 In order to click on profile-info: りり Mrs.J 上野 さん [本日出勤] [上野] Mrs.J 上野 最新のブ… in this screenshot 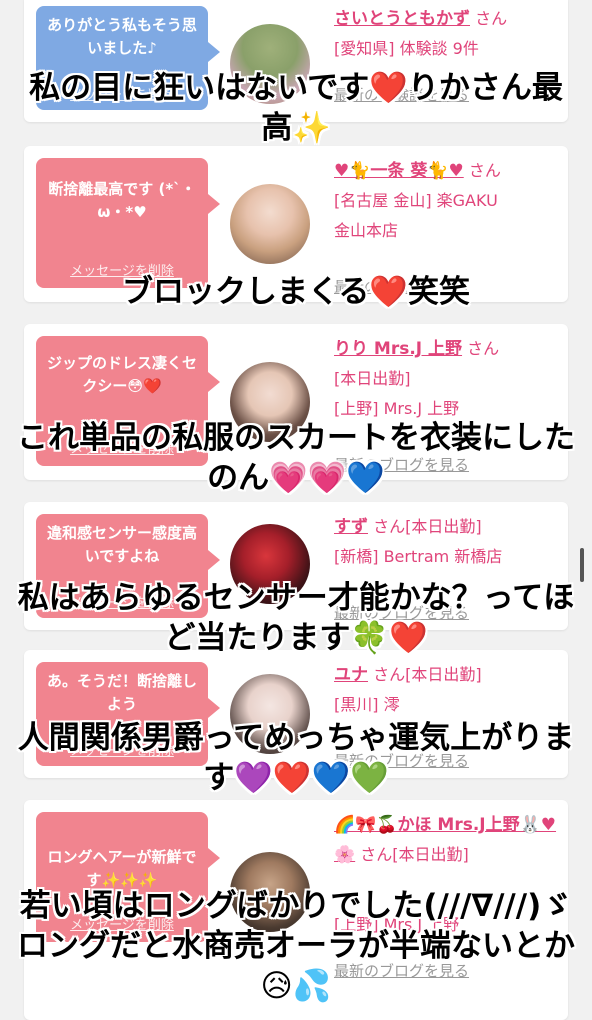, I will do `click(448, 404)`.